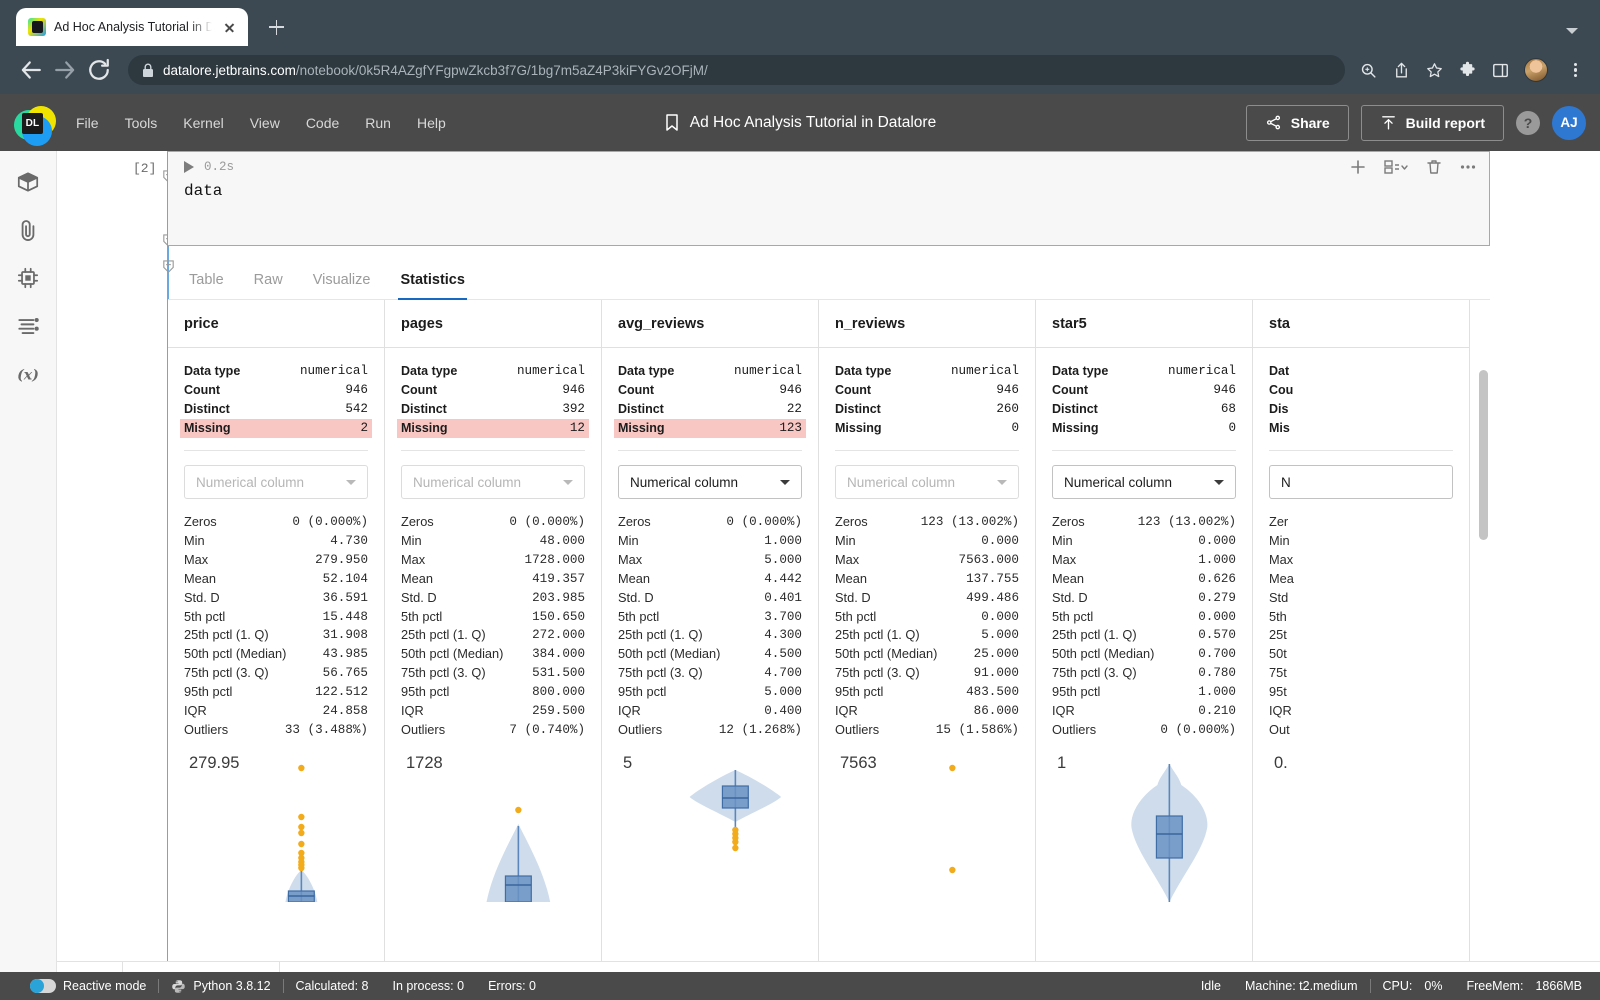  I want to click on attachment-paperclip-icon, so click(28, 230).